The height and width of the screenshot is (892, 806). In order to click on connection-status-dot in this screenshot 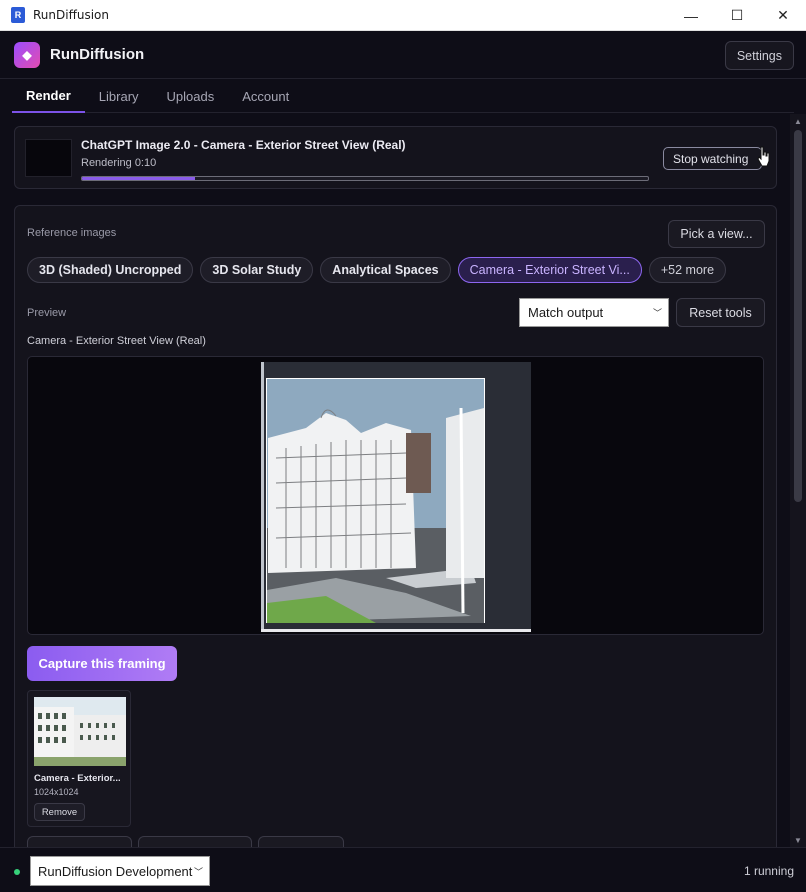, I will do `click(17, 872)`.